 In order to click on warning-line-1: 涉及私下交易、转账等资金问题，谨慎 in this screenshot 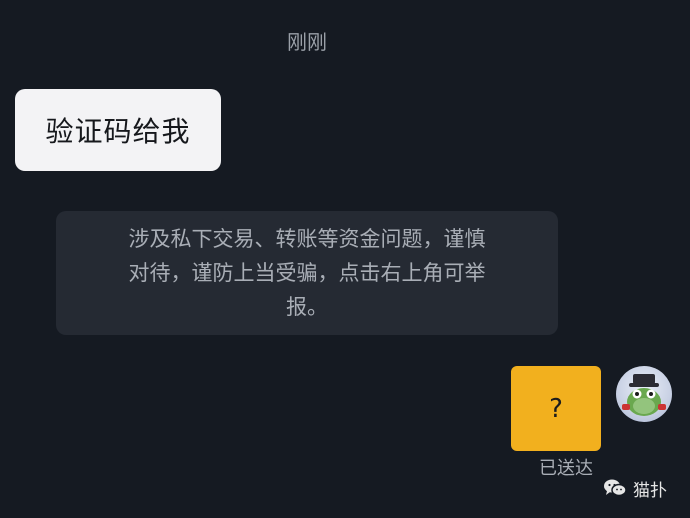, I will do `click(307, 239)`.